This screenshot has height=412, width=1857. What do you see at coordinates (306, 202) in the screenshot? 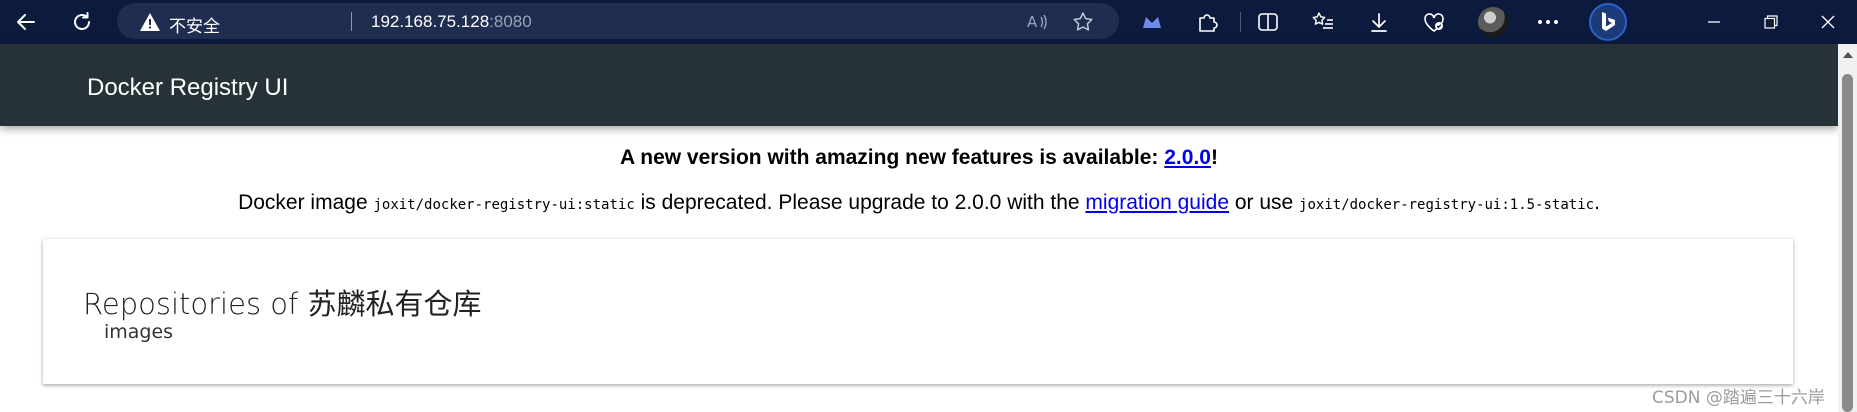
I see `deprecated-prefix: Docker image` at bounding box center [306, 202].